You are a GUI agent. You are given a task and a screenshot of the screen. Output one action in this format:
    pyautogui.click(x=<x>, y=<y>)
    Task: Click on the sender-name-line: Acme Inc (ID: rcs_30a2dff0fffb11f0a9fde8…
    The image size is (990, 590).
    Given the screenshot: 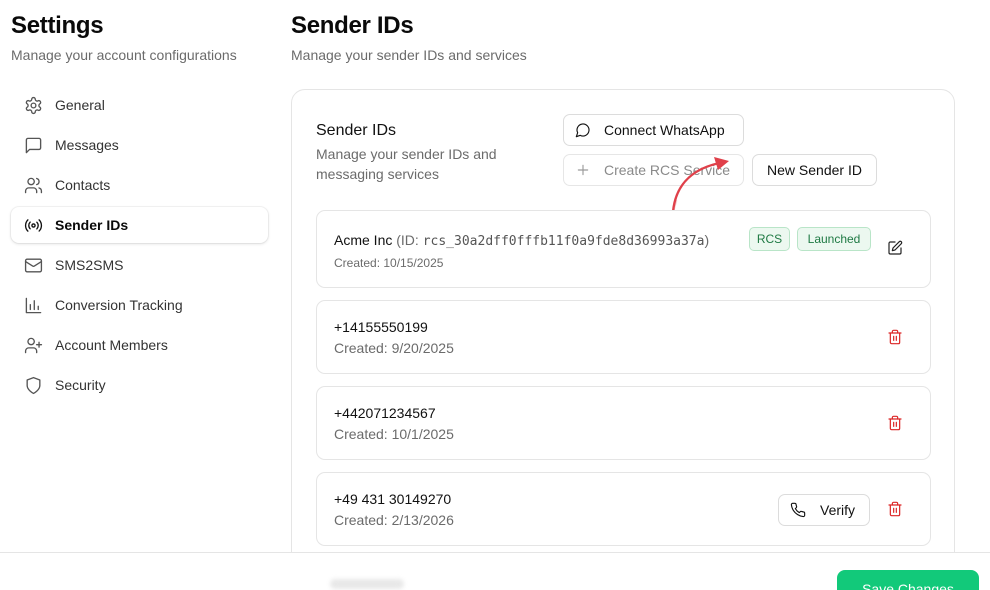 What is the action you would take?
    pyautogui.click(x=521, y=240)
    